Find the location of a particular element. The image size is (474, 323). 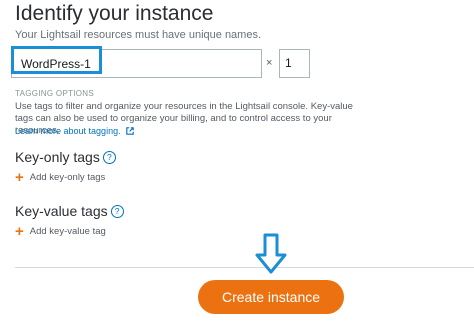

key-only-tags-heading: Key-only tags? is located at coordinates (65, 157).